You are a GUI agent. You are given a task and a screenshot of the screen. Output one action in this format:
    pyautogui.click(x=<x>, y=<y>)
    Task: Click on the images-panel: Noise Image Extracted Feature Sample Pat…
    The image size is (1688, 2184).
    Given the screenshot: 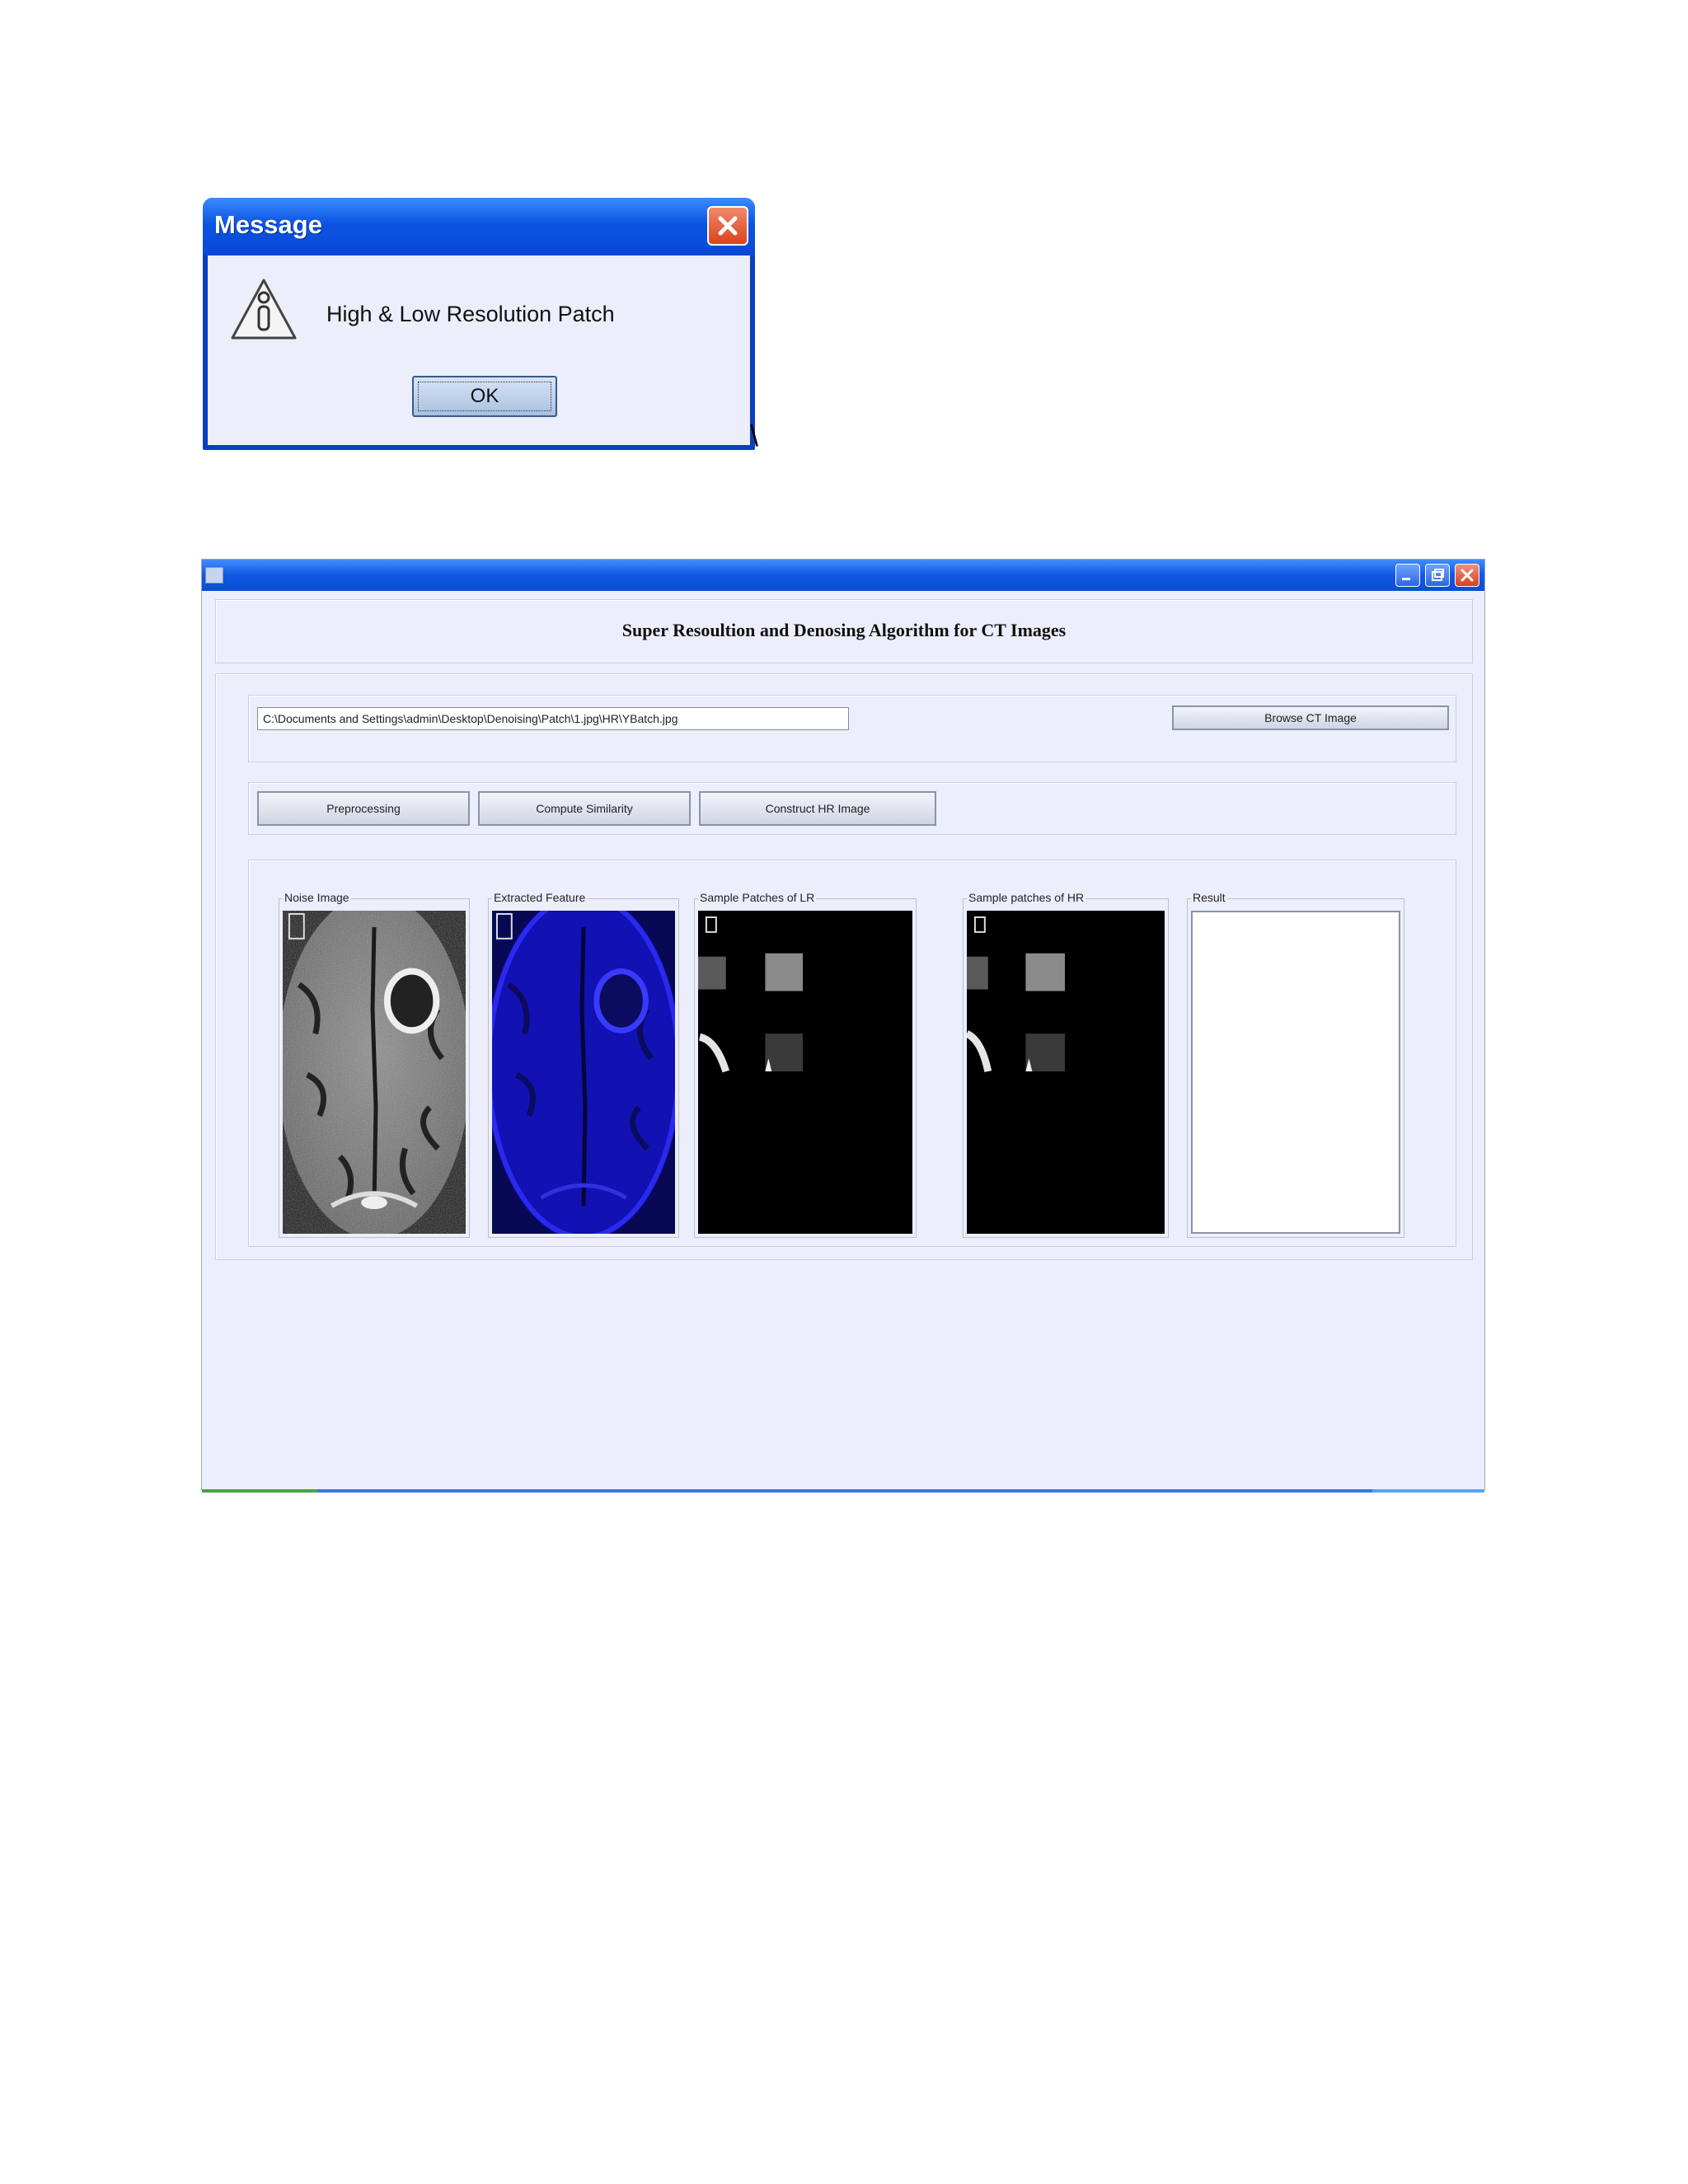 What is the action you would take?
    pyautogui.click(x=852, y=1053)
    